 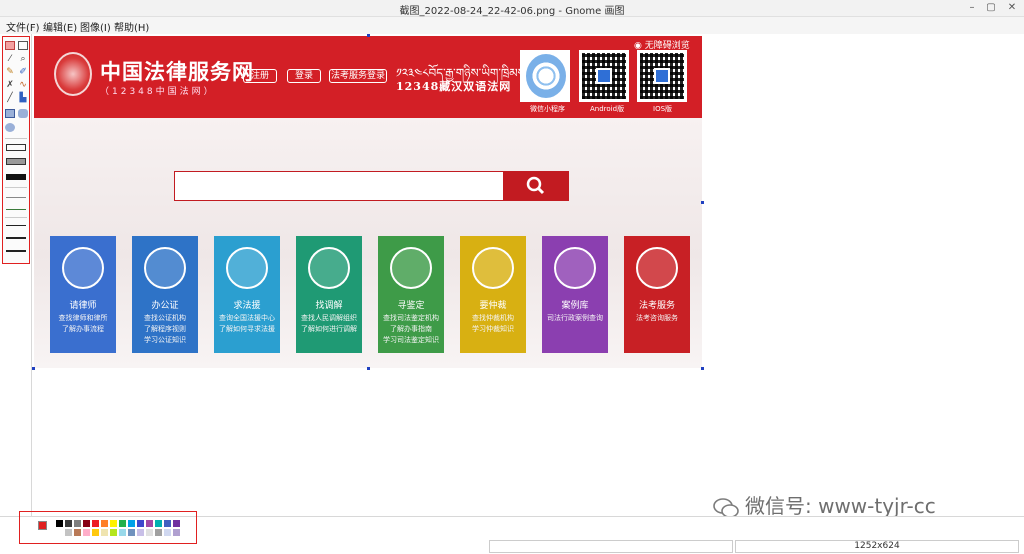 What do you see at coordinates (493, 294) in the screenshot?
I see `card-arbitration: 要仲裁 查找仲裁机构 学习仲裁知识` at bounding box center [493, 294].